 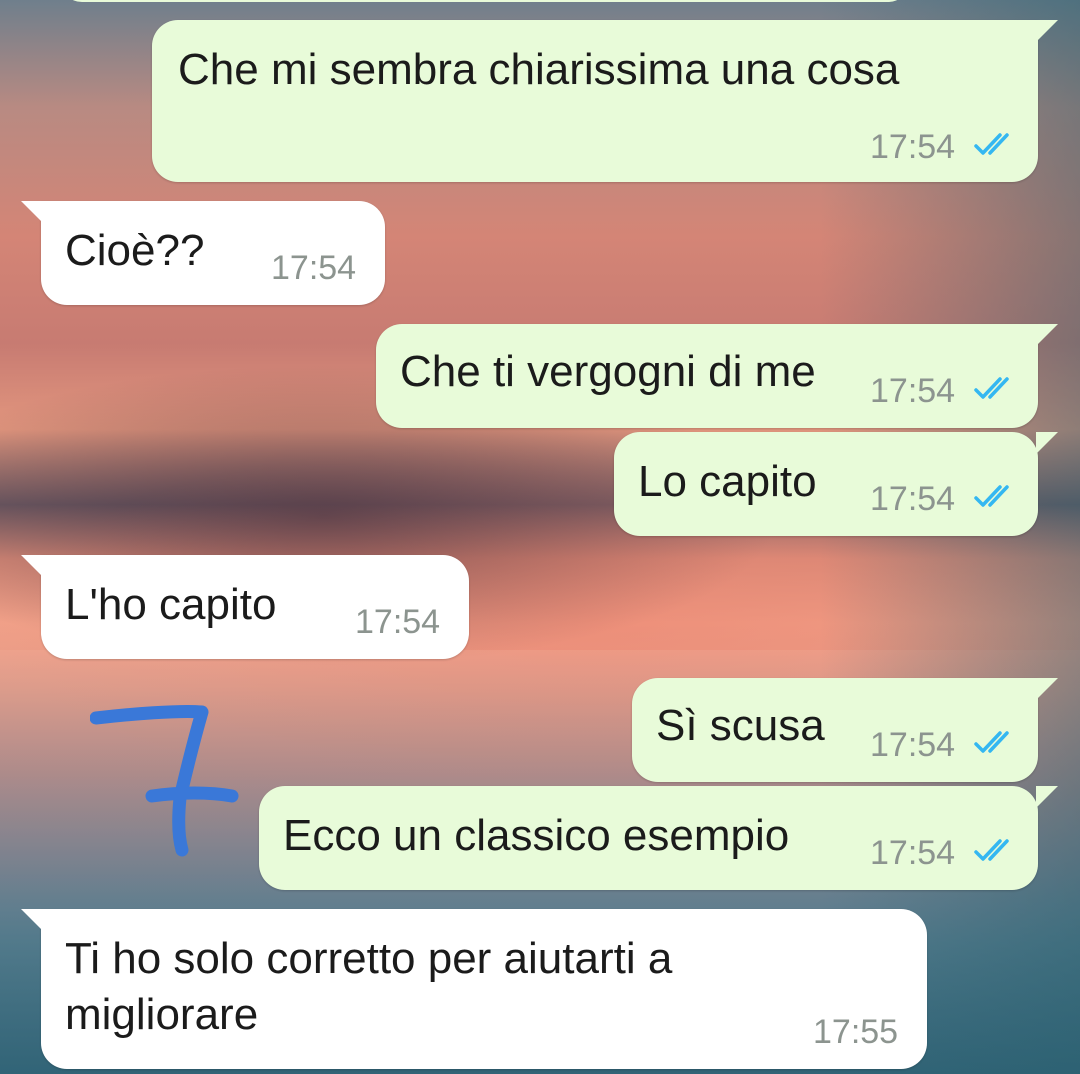 What do you see at coordinates (536, 835) in the screenshot?
I see `message-text: Ecco un classico esempio` at bounding box center [536, 835].